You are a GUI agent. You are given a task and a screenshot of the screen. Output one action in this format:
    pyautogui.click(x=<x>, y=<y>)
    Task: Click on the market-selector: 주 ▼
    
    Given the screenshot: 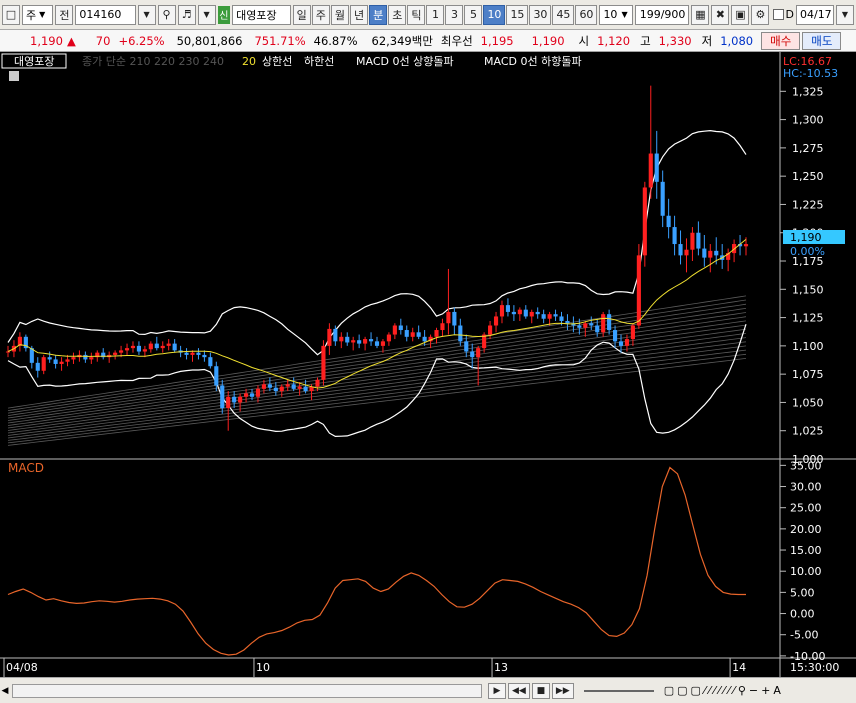 What is the action you would take?
    pyautogui.click(x=38, y=14)
    